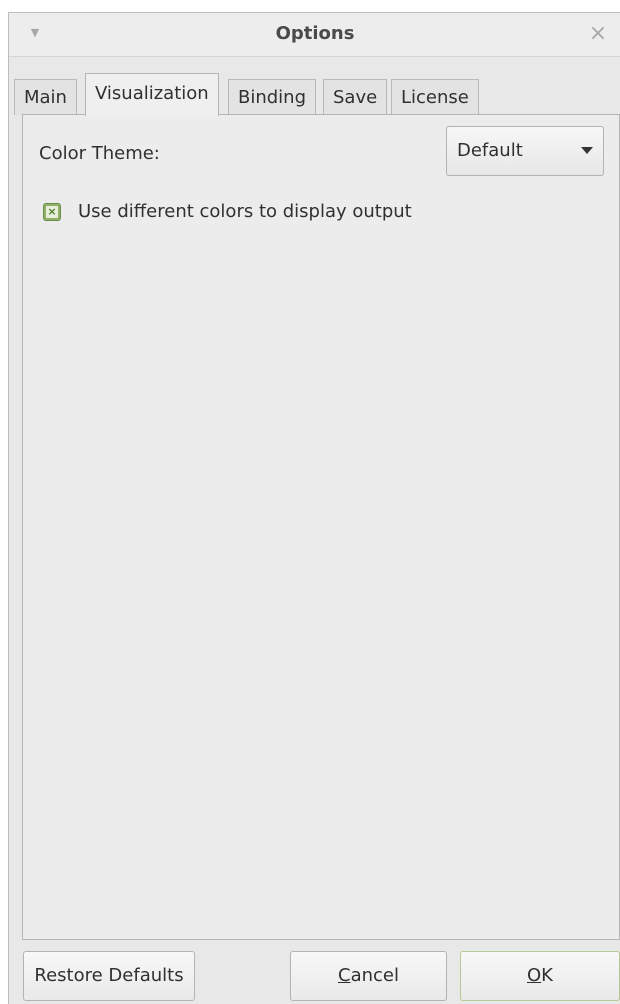 The height and width of the screenshot is (1004, 620). I want to click on color-theme-value: Default, so click(490, 150).